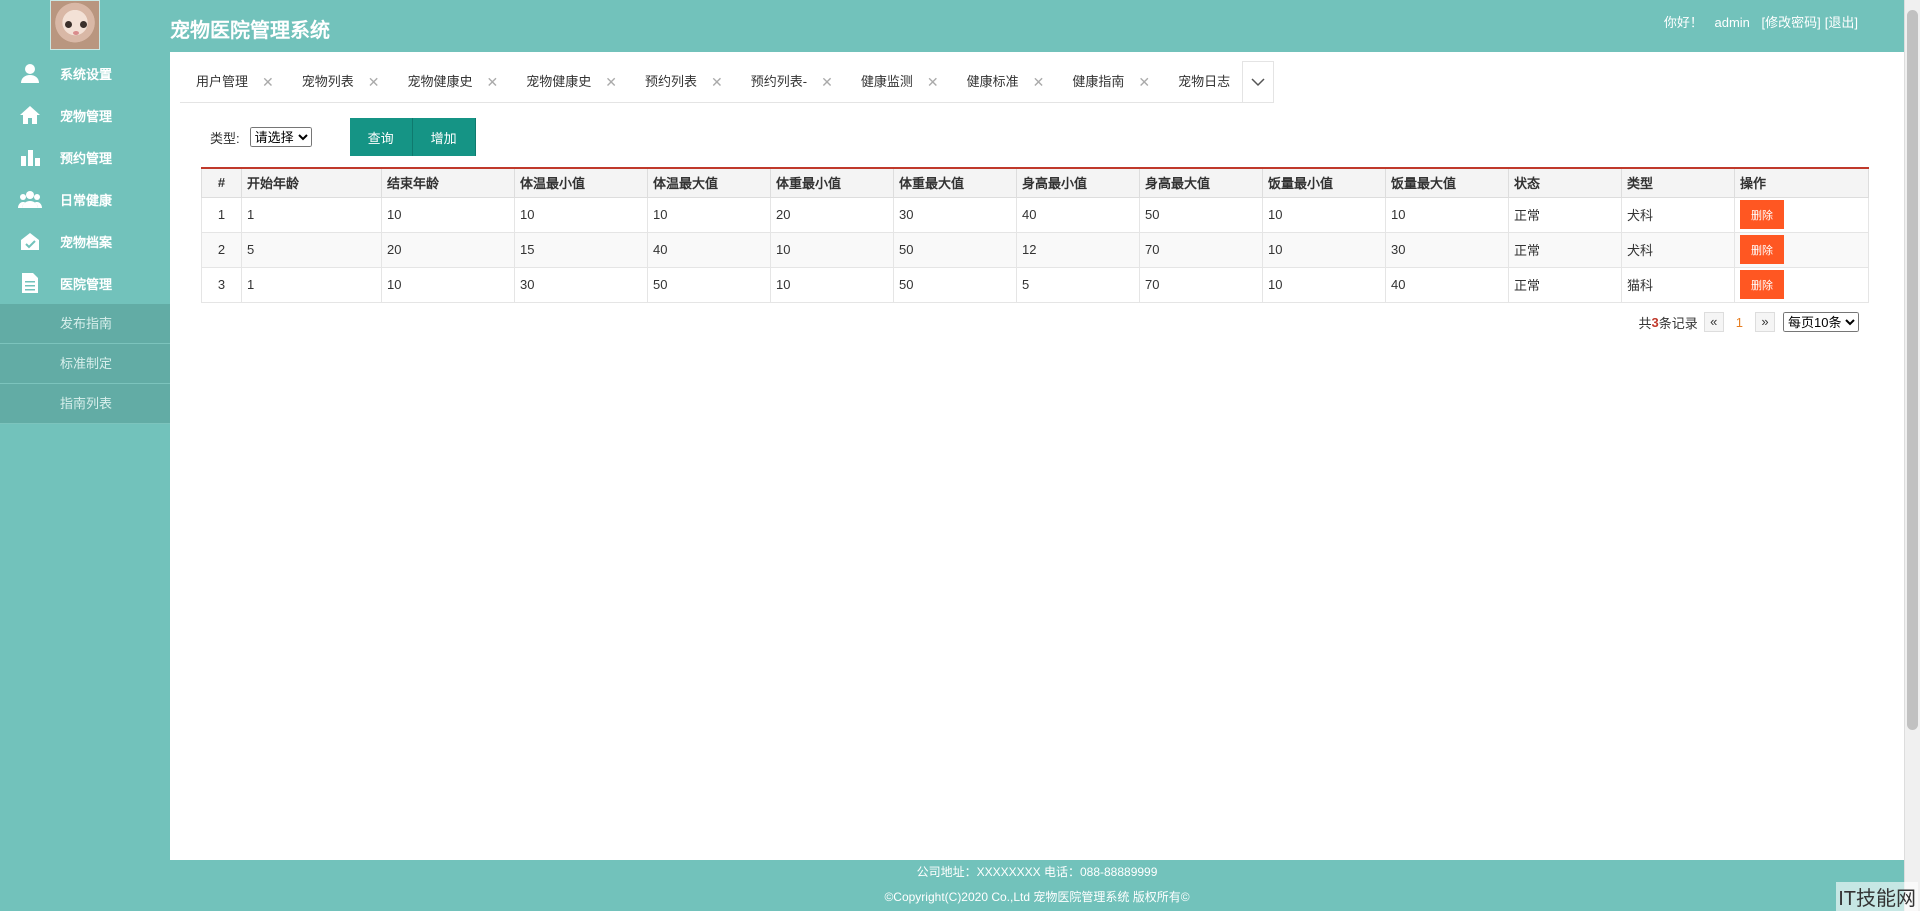 Image resolution: width=1920 pixels, height=911 pixels. I want to click on column-header: #, so click(221, 182).